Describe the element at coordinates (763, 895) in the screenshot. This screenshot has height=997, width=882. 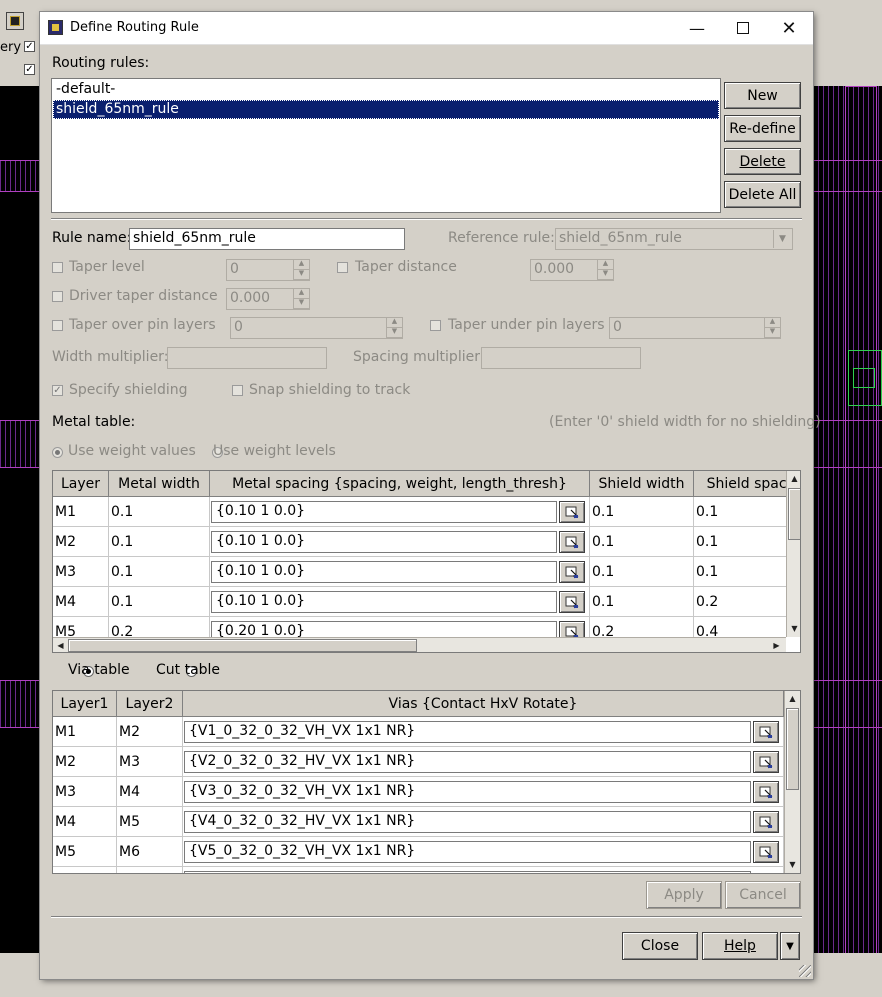
I see `cancel-button: Cancel` at that location.